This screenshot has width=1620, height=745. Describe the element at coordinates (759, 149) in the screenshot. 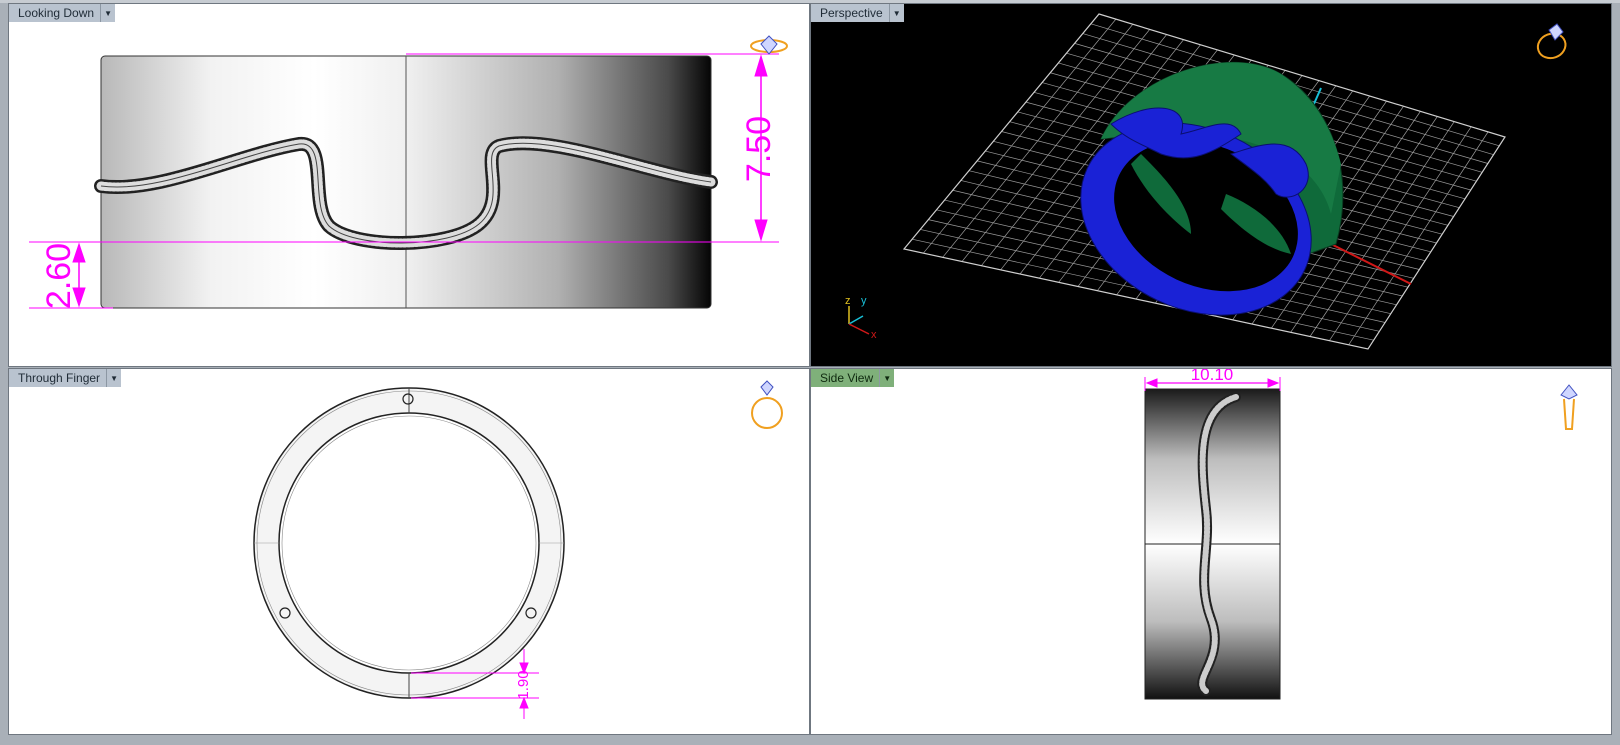

I see `dimension-label-7-50: 7.50` at that location.